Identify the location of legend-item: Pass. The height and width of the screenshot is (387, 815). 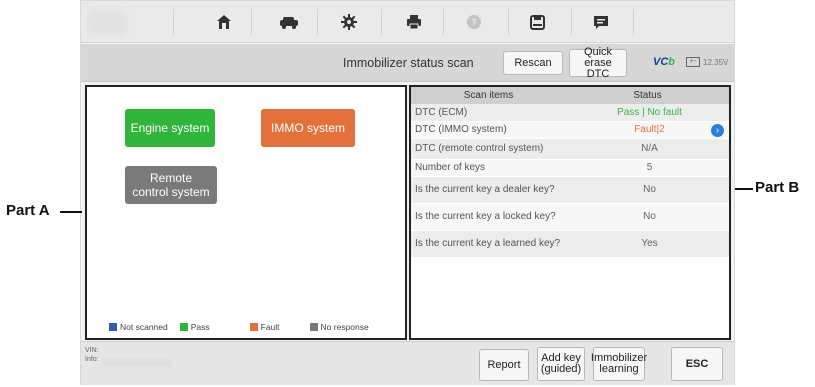
(194, 327).